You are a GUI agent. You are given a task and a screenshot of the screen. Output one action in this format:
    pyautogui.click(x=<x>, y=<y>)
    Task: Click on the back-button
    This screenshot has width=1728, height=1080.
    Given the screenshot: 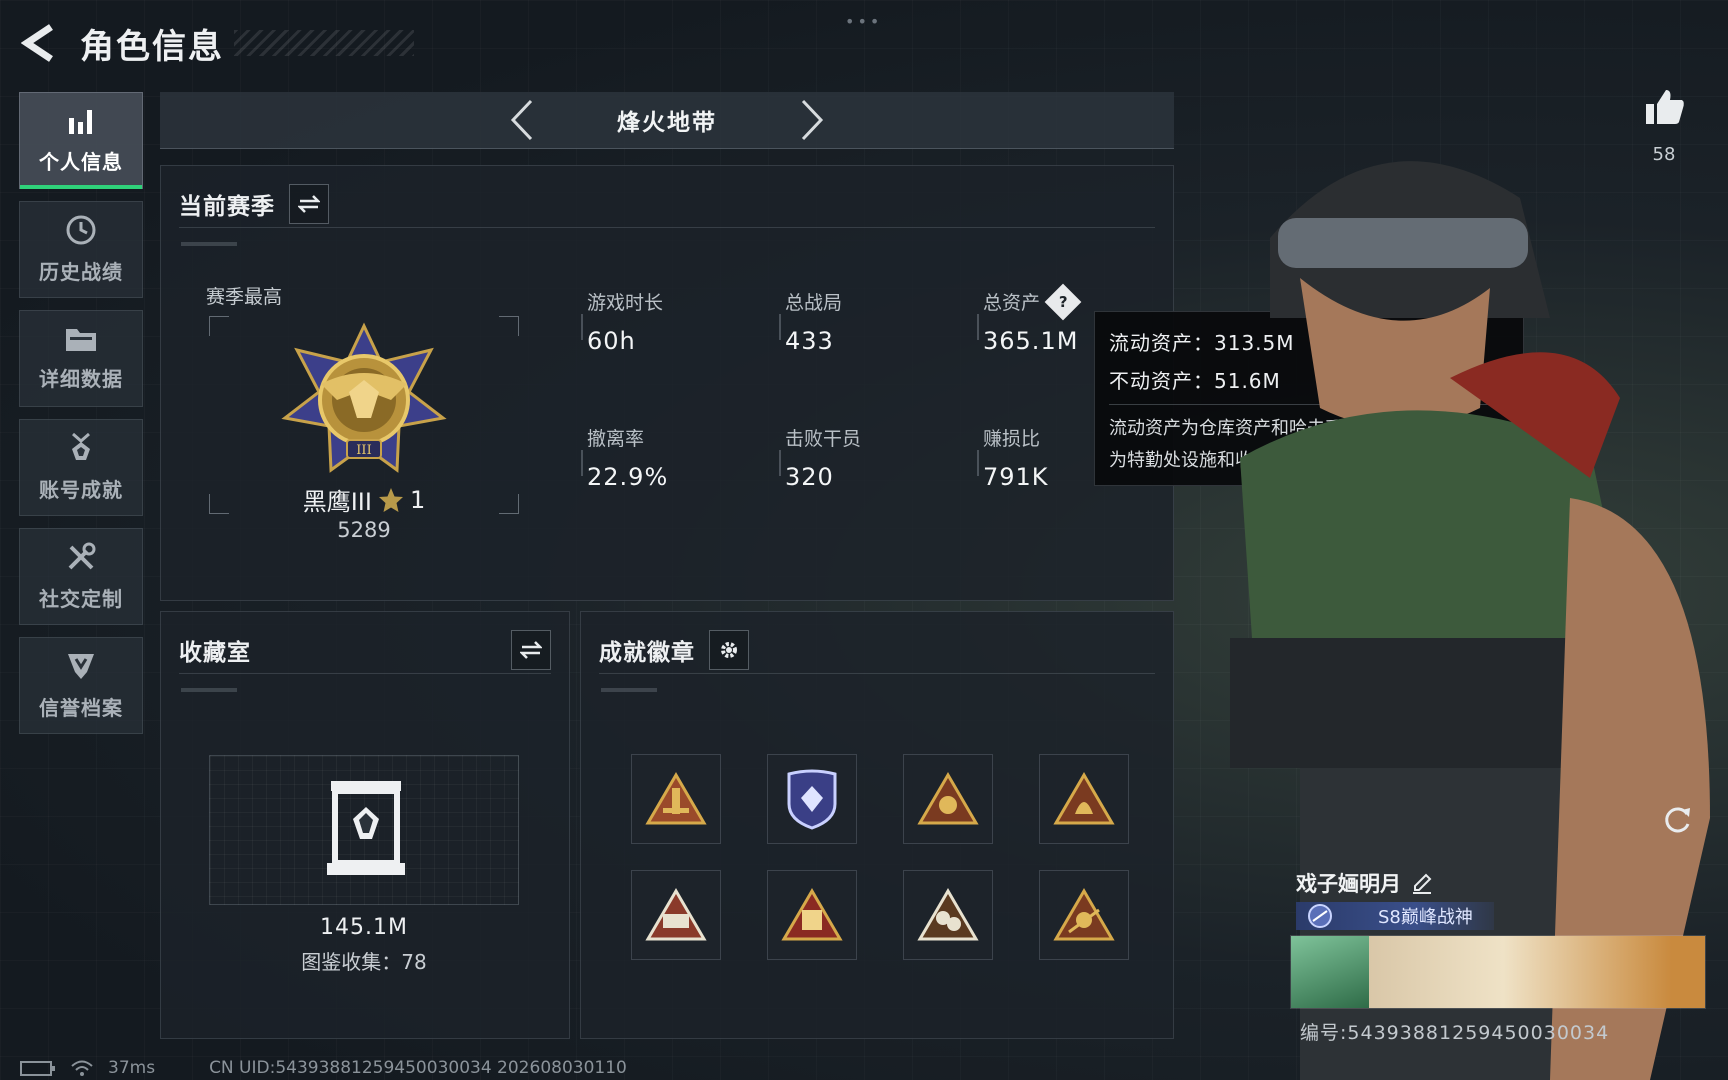 What is the action you would take?
    pyautogui.click(x=40, y=43)
    